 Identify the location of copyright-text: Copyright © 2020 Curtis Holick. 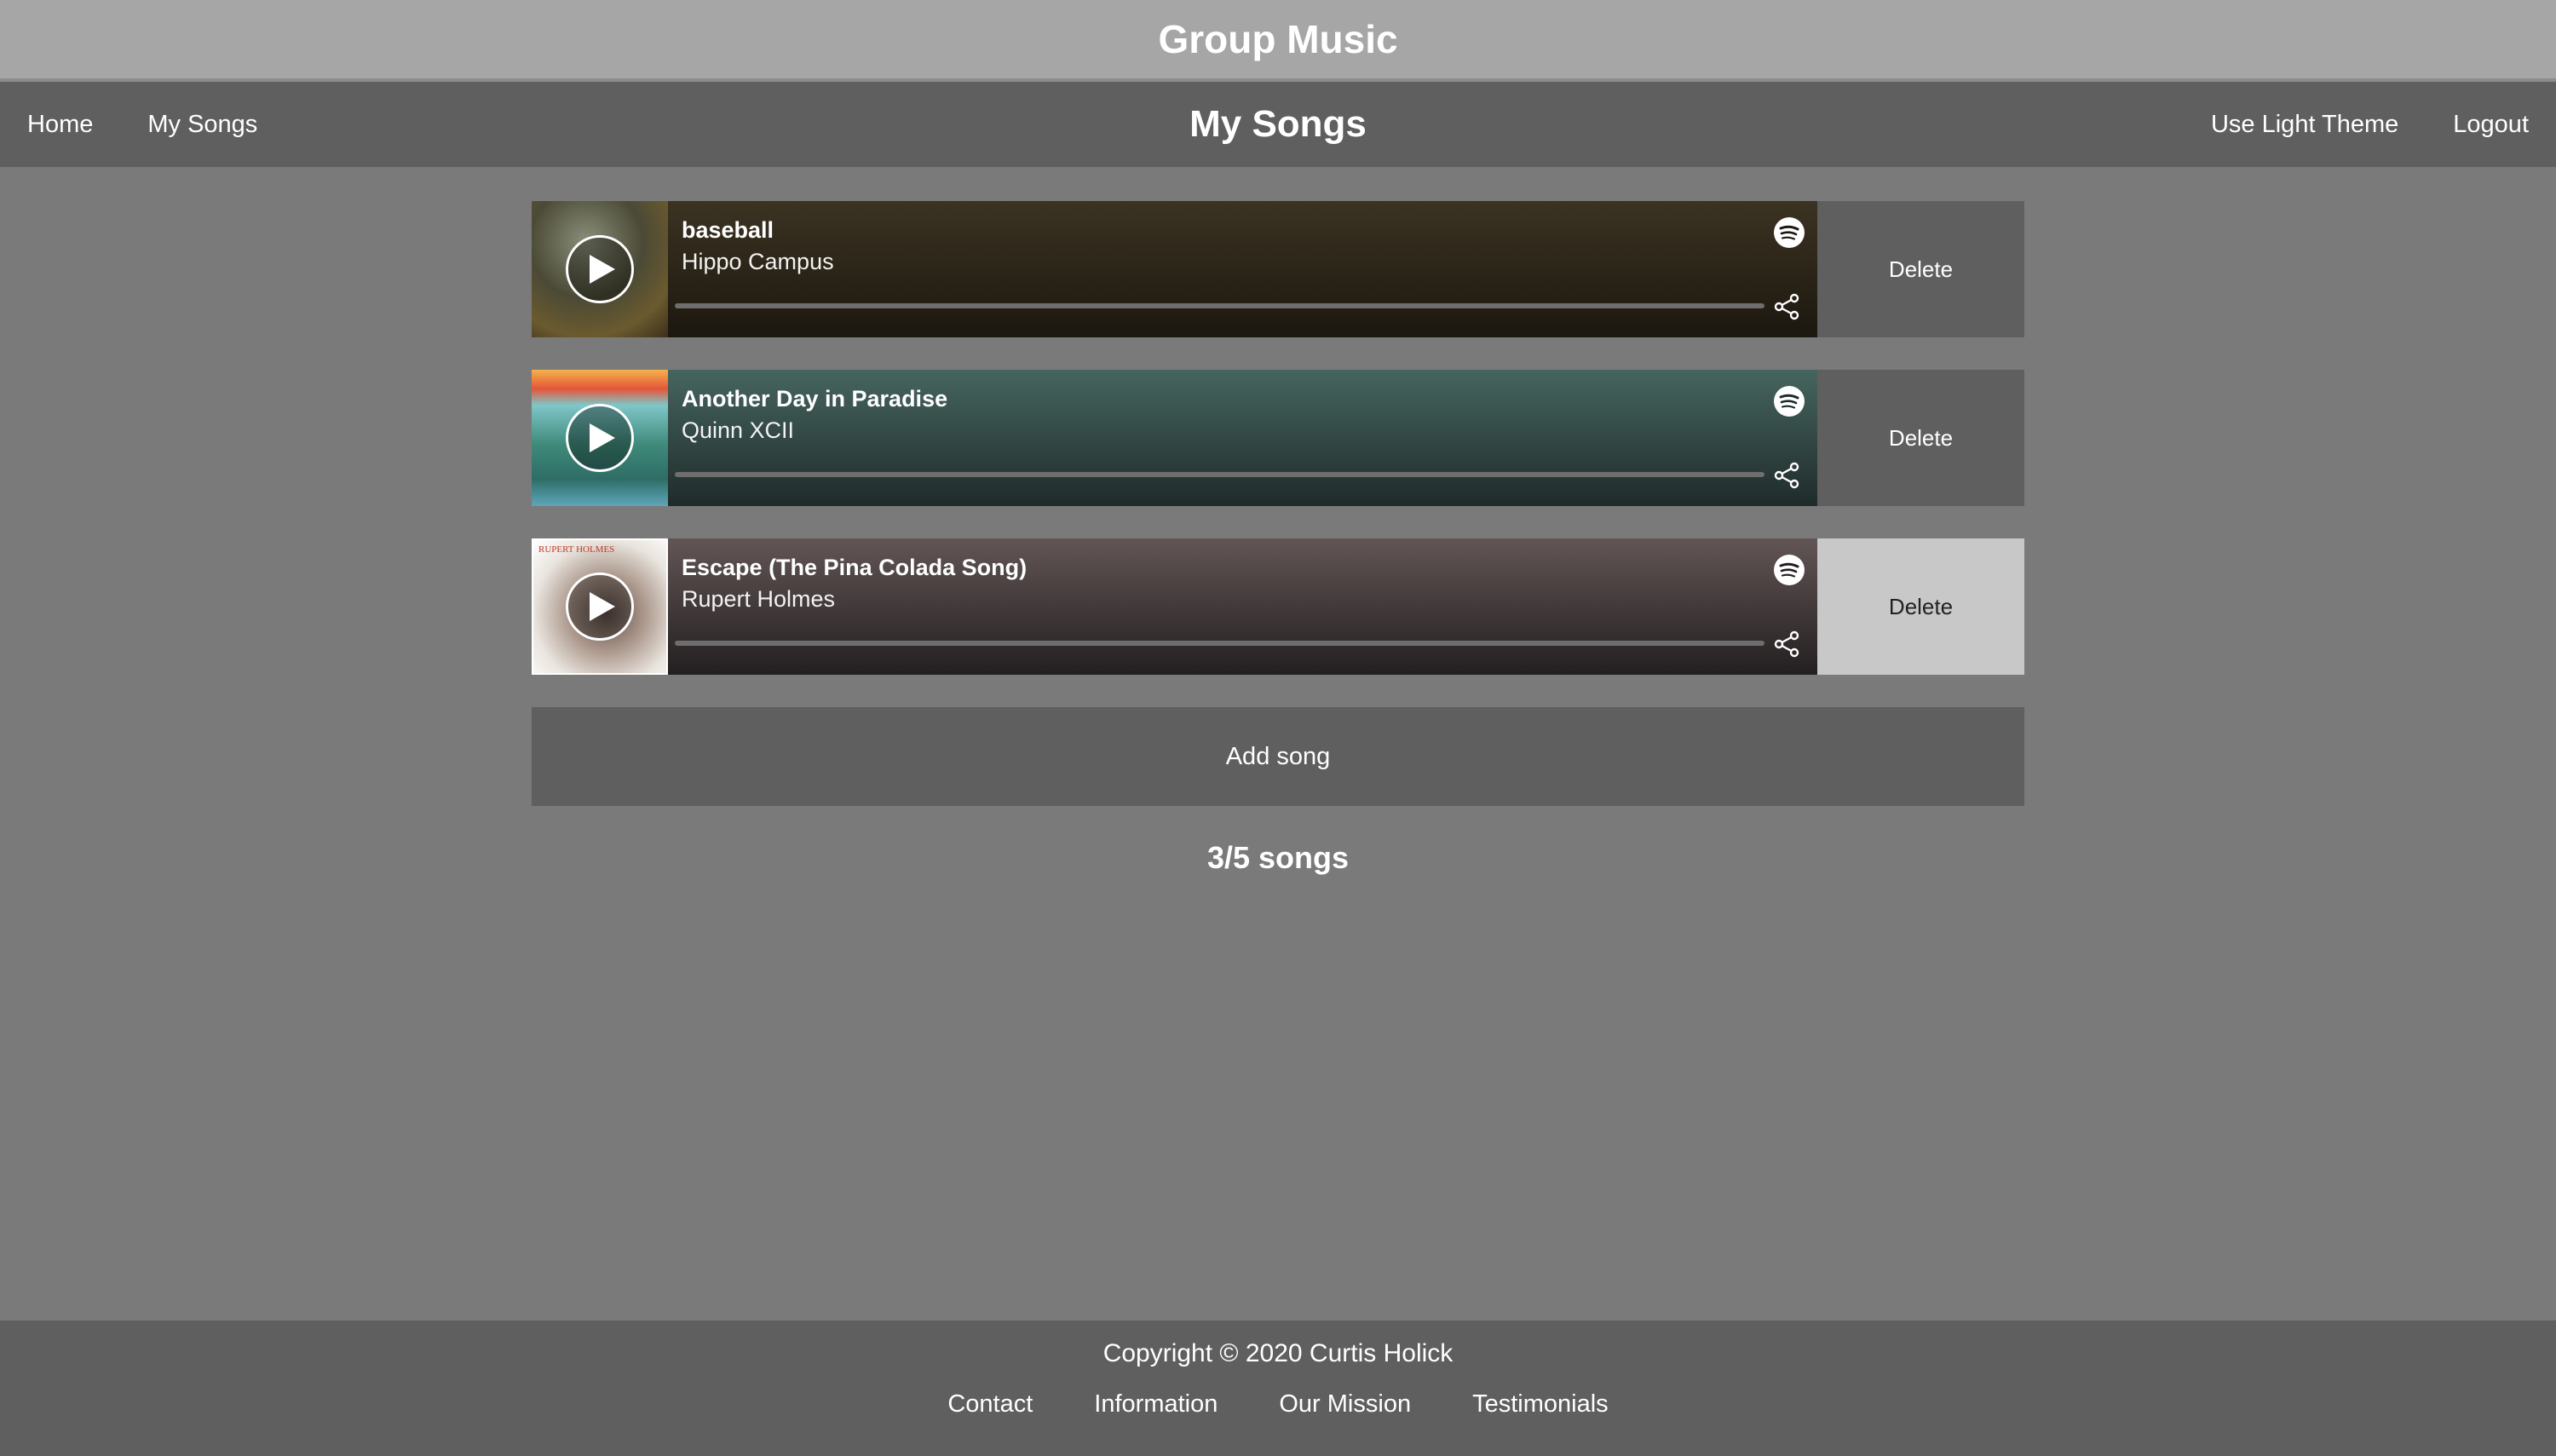
(1278, 1353).